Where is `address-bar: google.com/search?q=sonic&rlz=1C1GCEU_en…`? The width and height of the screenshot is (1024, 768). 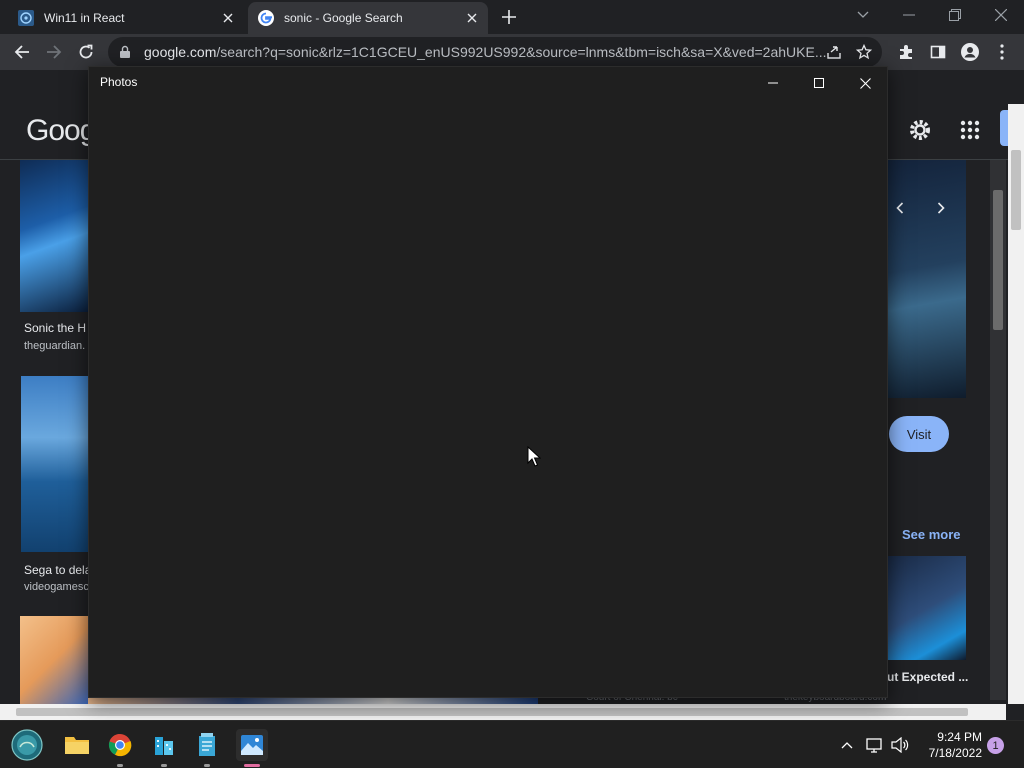 address-bar: google.com/search?q=sonic&rlz=1C1GCEU_en… is located at coordinates (495, 52).